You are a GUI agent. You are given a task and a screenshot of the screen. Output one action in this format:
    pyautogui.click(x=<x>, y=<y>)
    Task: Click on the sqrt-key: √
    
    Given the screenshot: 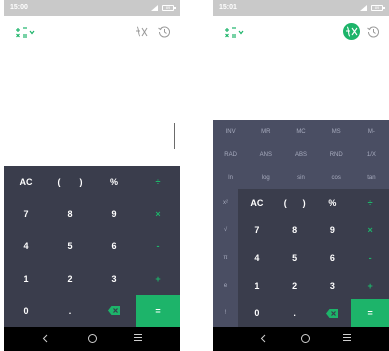 What is the action you would take?
    pyautogui.click(x=225, y=231)
    